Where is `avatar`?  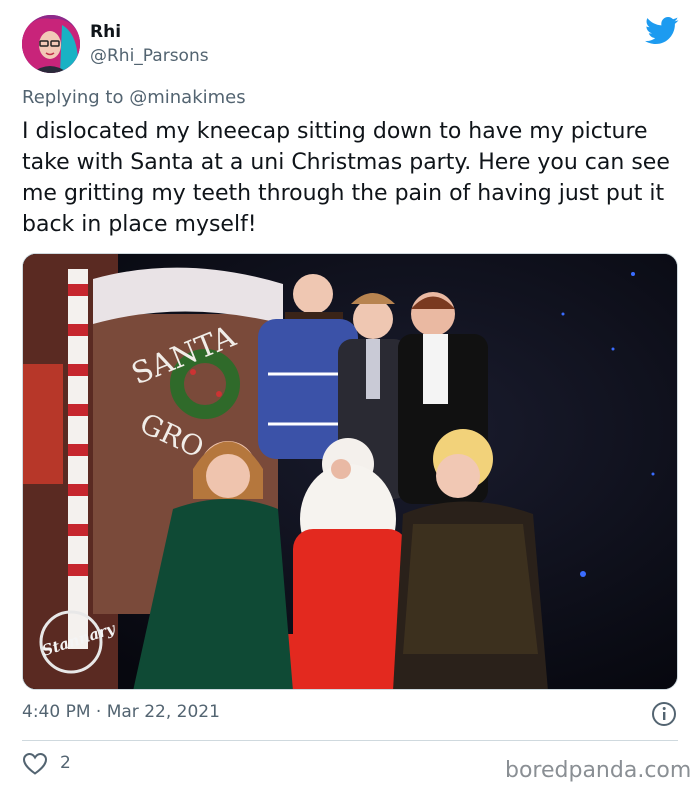
avatar is located at coordinates (51, 44).